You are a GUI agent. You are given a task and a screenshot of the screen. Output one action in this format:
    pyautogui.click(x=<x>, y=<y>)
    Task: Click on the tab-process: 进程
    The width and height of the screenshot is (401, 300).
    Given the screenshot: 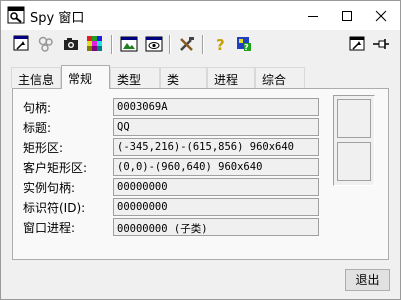 What is the action you would take?
    pyautogui.click(x=231, y=77)
    